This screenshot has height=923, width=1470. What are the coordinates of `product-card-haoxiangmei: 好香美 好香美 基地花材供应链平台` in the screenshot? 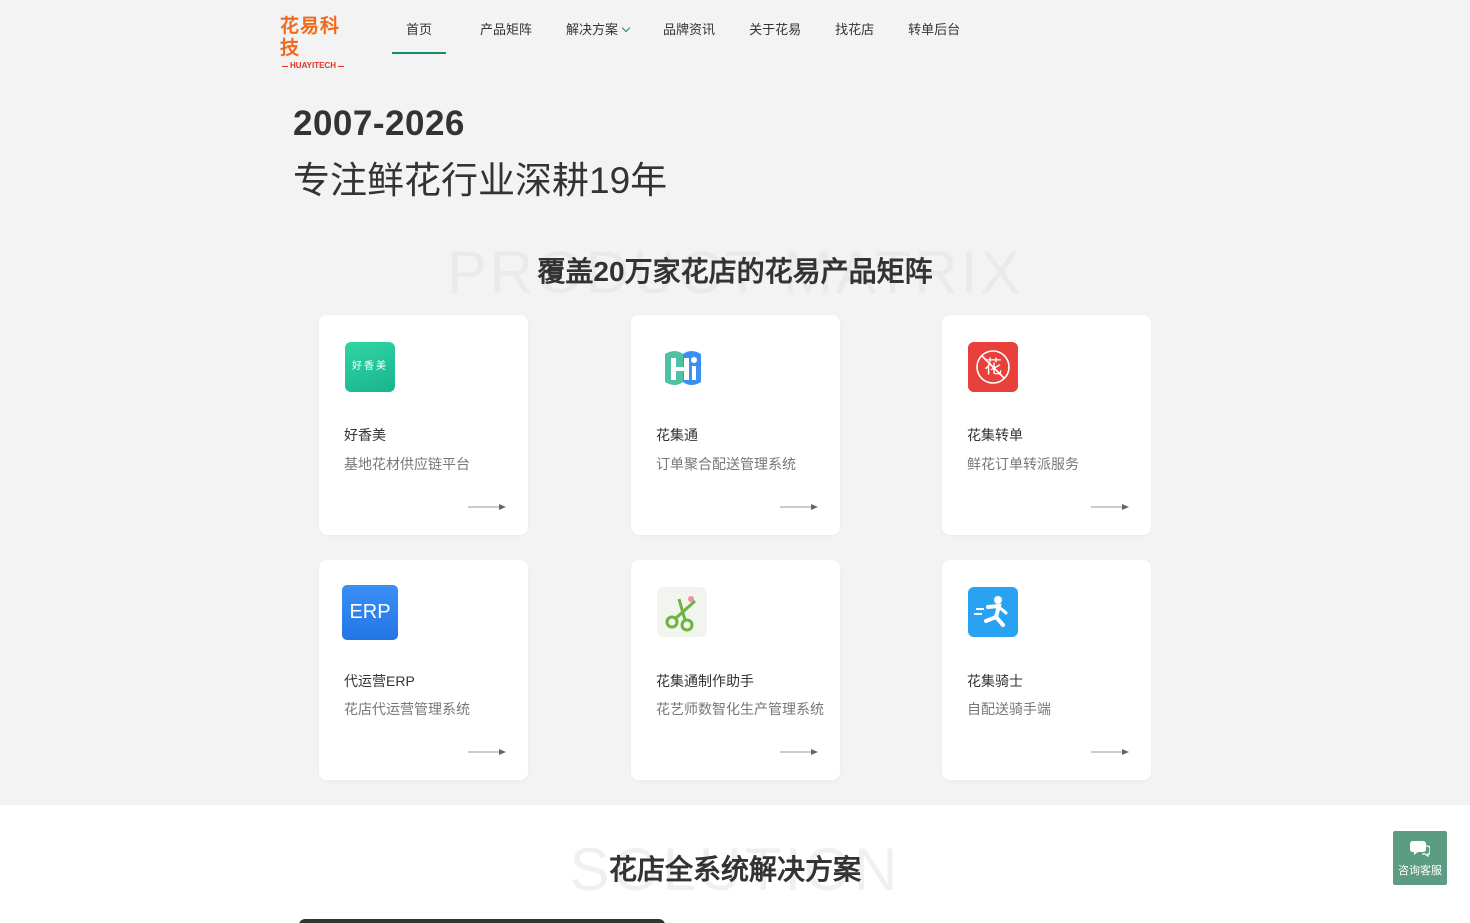 It's located at (423, 425).